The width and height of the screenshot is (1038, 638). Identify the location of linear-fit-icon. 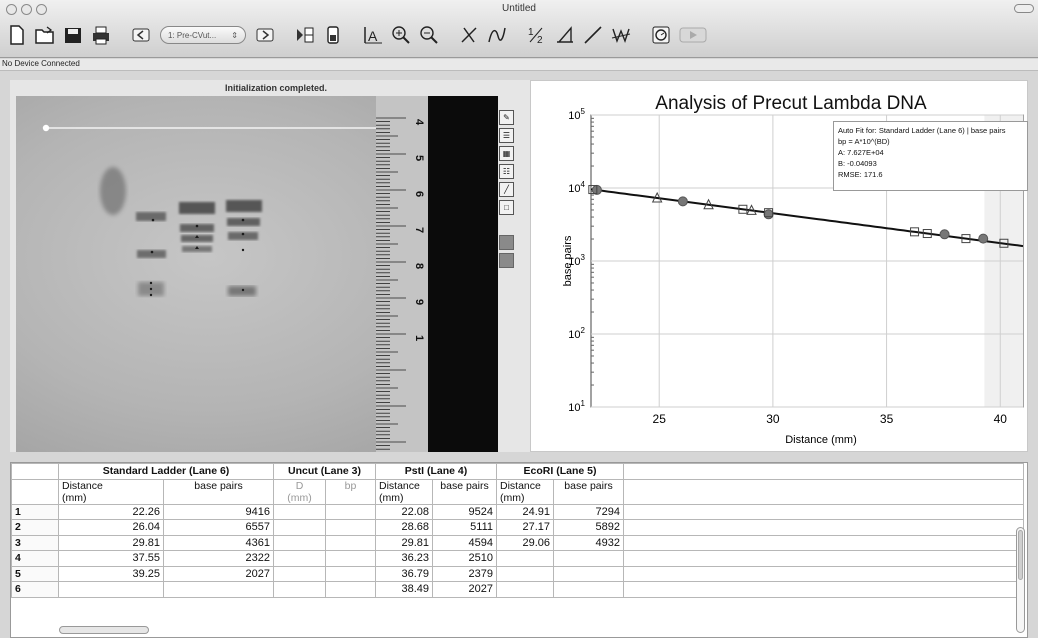
(593, 35).